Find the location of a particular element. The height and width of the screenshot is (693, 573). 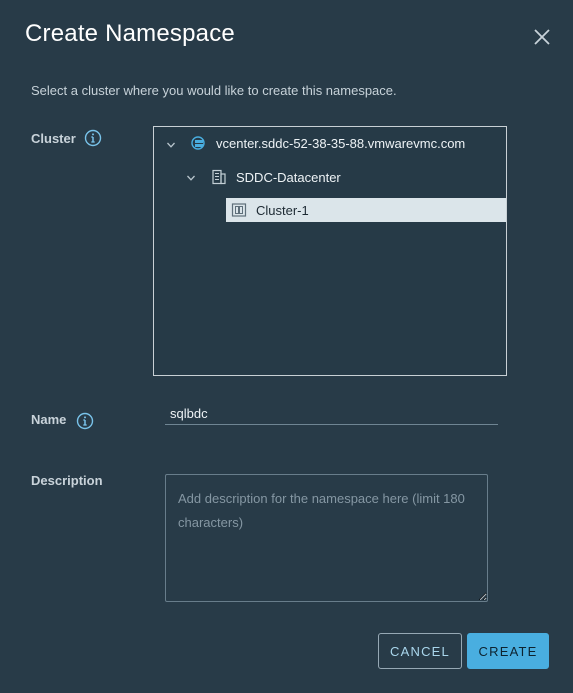

vcenter-icon is located at coordinates (198, 143).